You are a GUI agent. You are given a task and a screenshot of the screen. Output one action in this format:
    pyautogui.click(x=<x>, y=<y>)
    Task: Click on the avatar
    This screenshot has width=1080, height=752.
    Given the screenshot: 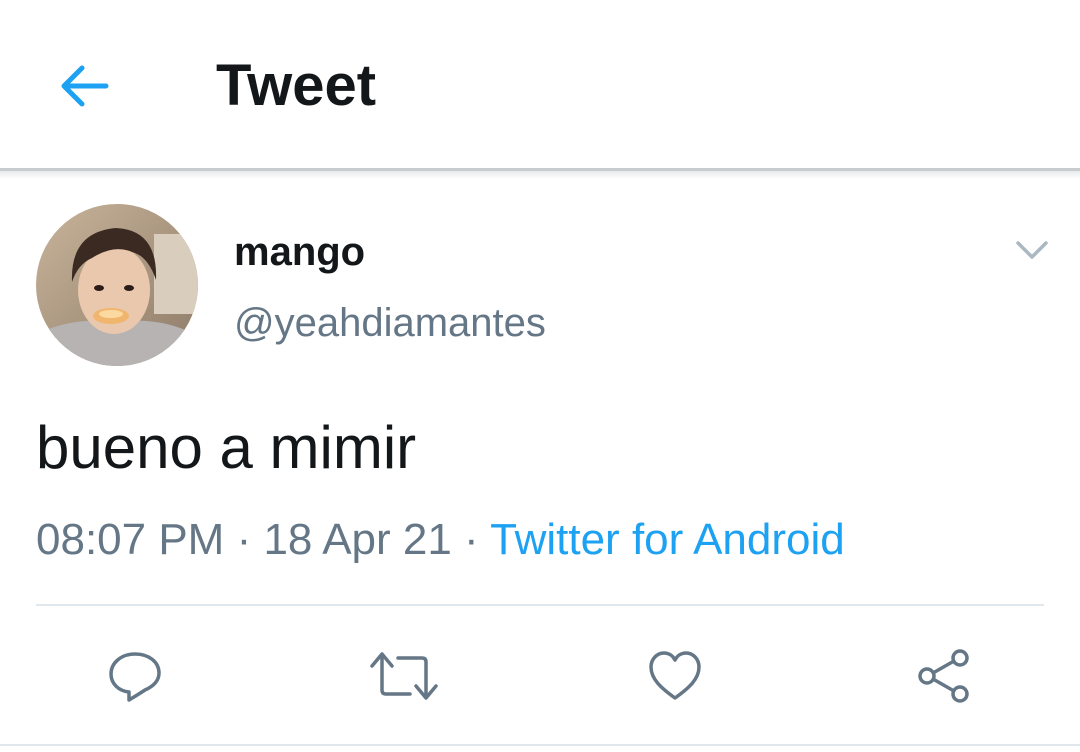 What is the action you would take?
    pyautogui.click(x=117, y=285)
    